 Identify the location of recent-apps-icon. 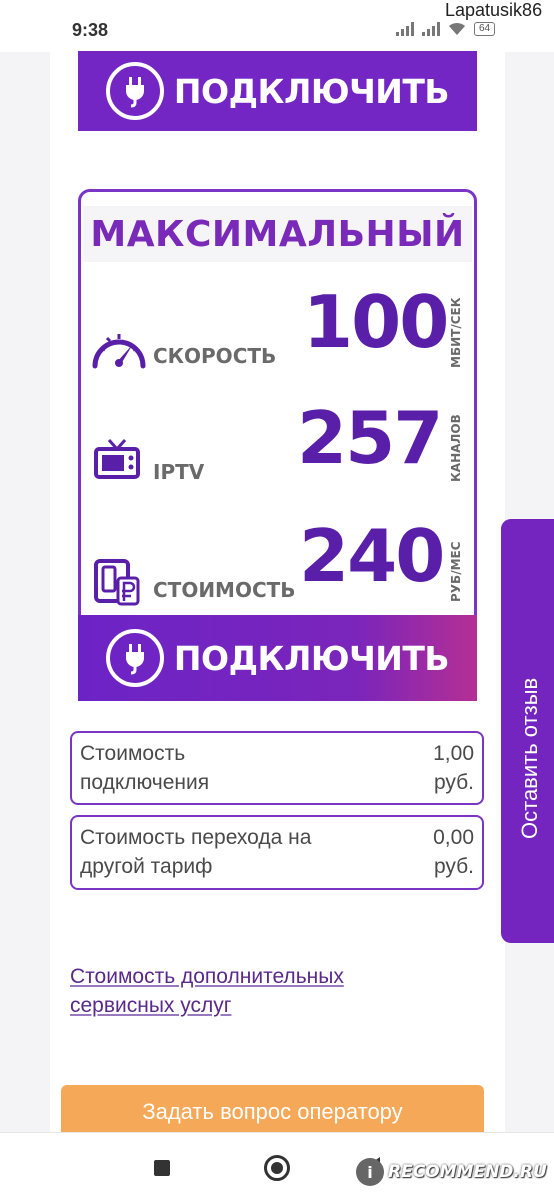
(162, 1168).